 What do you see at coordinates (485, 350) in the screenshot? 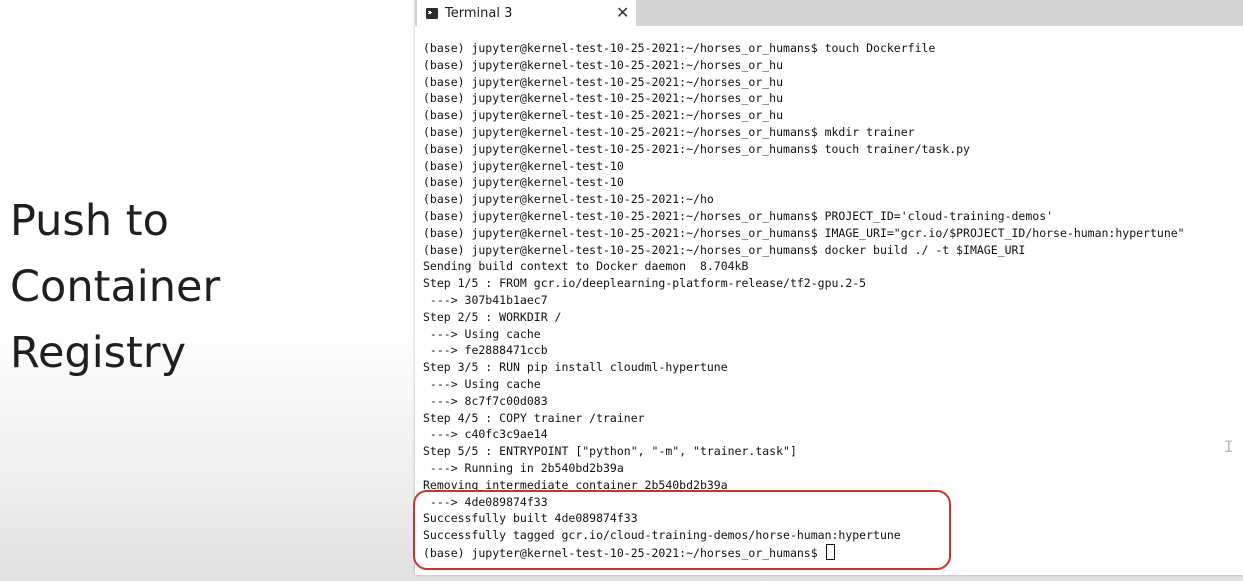
I see `terminal-line: ---> fe2888471ccb` at bounding box center [485, 350].